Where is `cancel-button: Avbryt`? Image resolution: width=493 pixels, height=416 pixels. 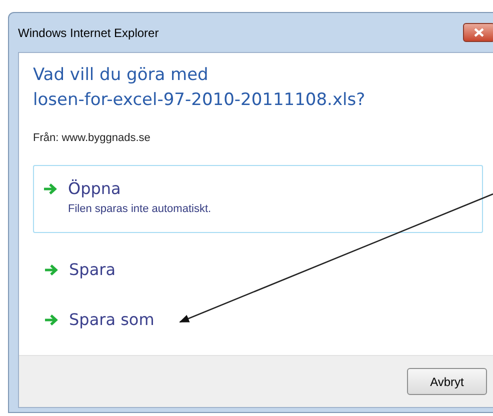
cancel-button: Avbryt is located at coordinates (447, 381).